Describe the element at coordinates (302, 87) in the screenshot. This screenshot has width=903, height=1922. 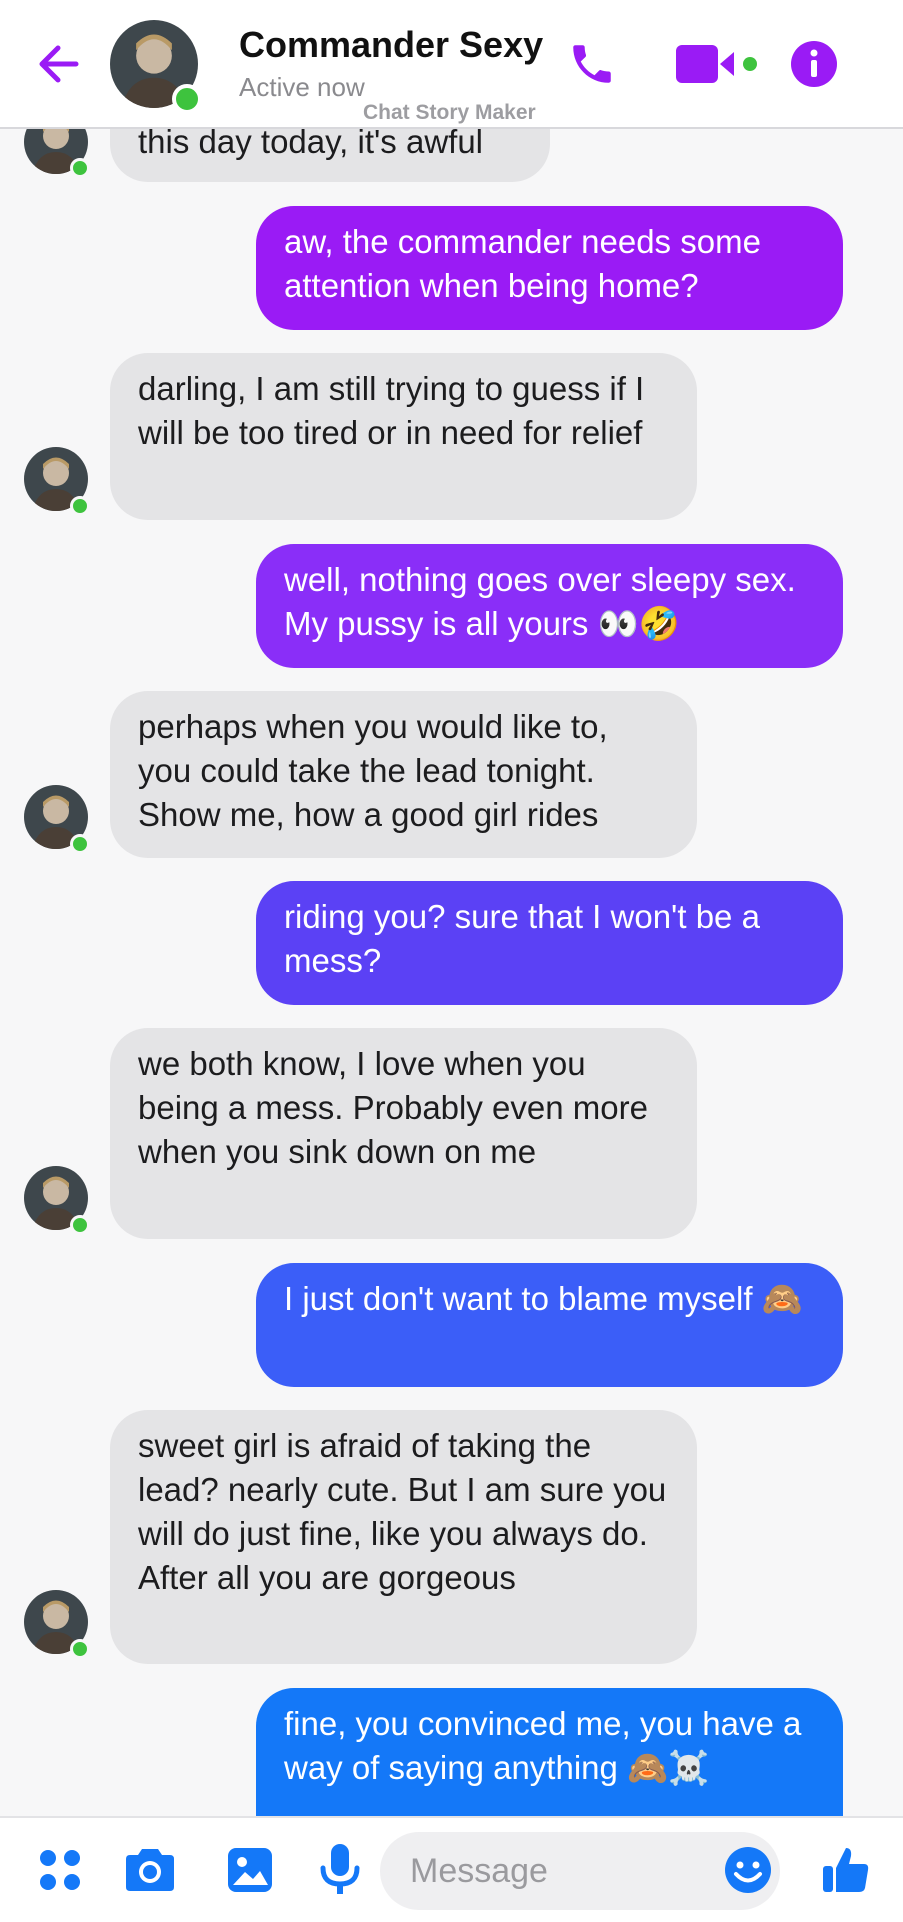
I see `status-text: Active now` at that location.